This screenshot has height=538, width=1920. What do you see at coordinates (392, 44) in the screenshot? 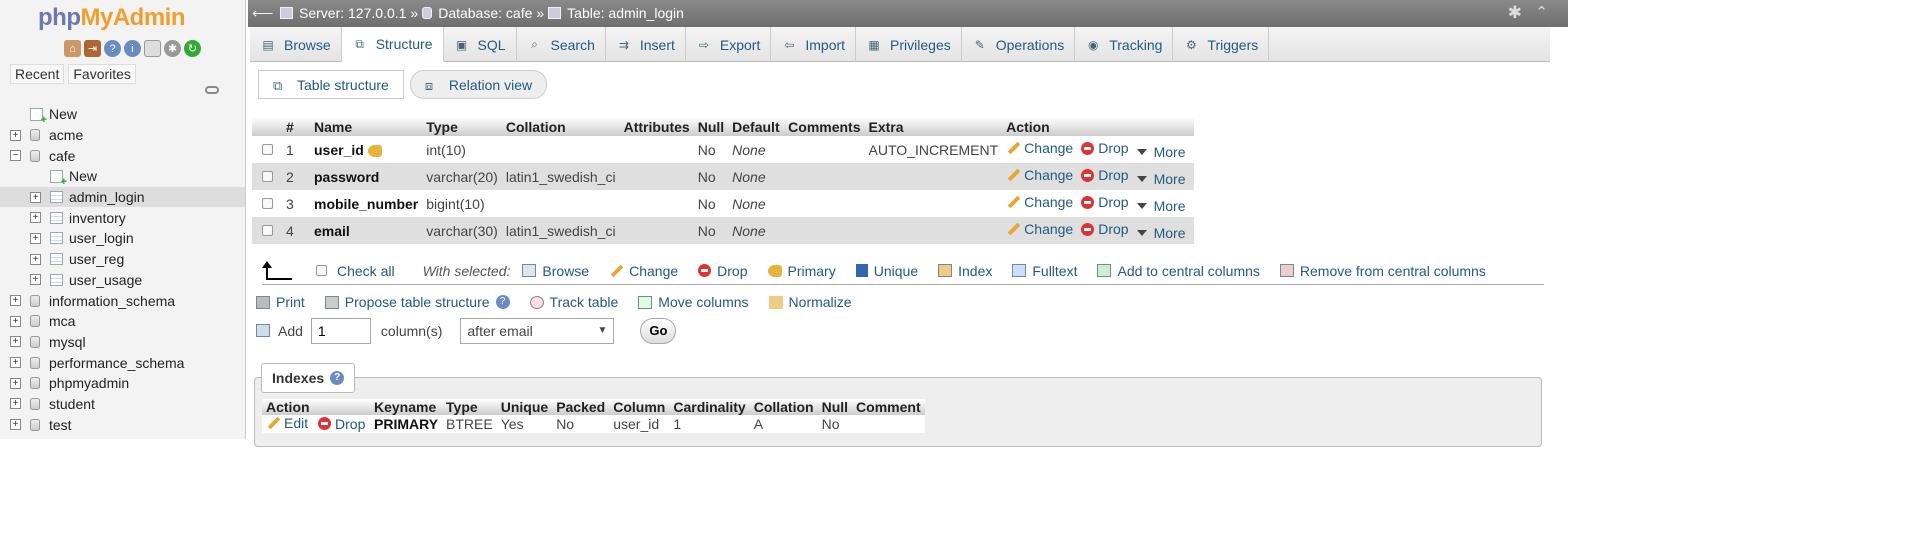
I see `tab-structure: ⧉ Structure` at bounding box center [392, 44].